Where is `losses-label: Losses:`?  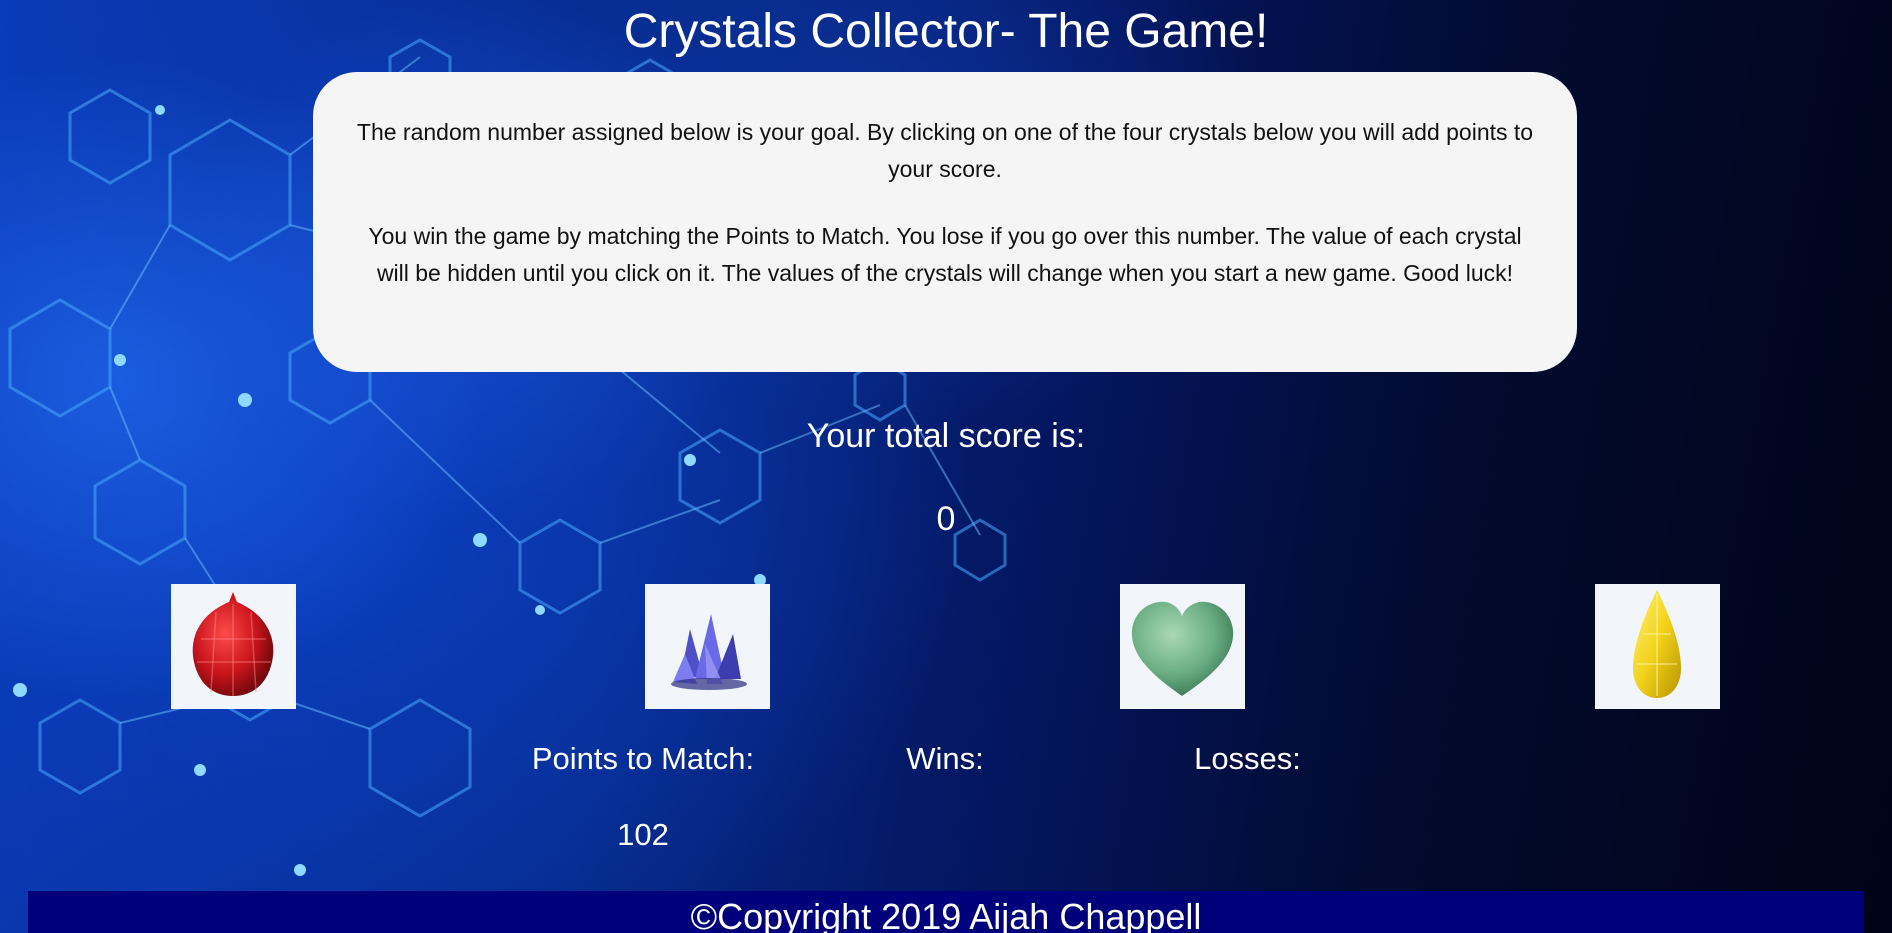
losses-label: Losses: is located at coordinates (1247, 758).